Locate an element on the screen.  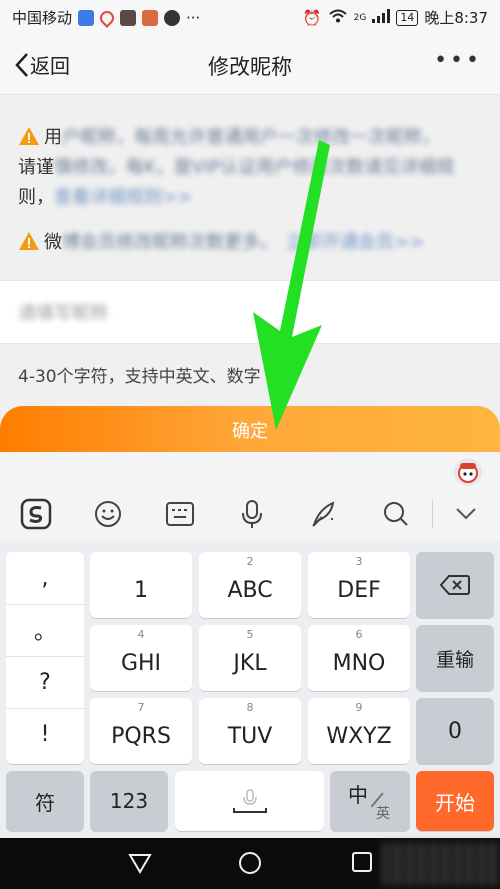
key-number: 2 is located at coordinates (250, 561).